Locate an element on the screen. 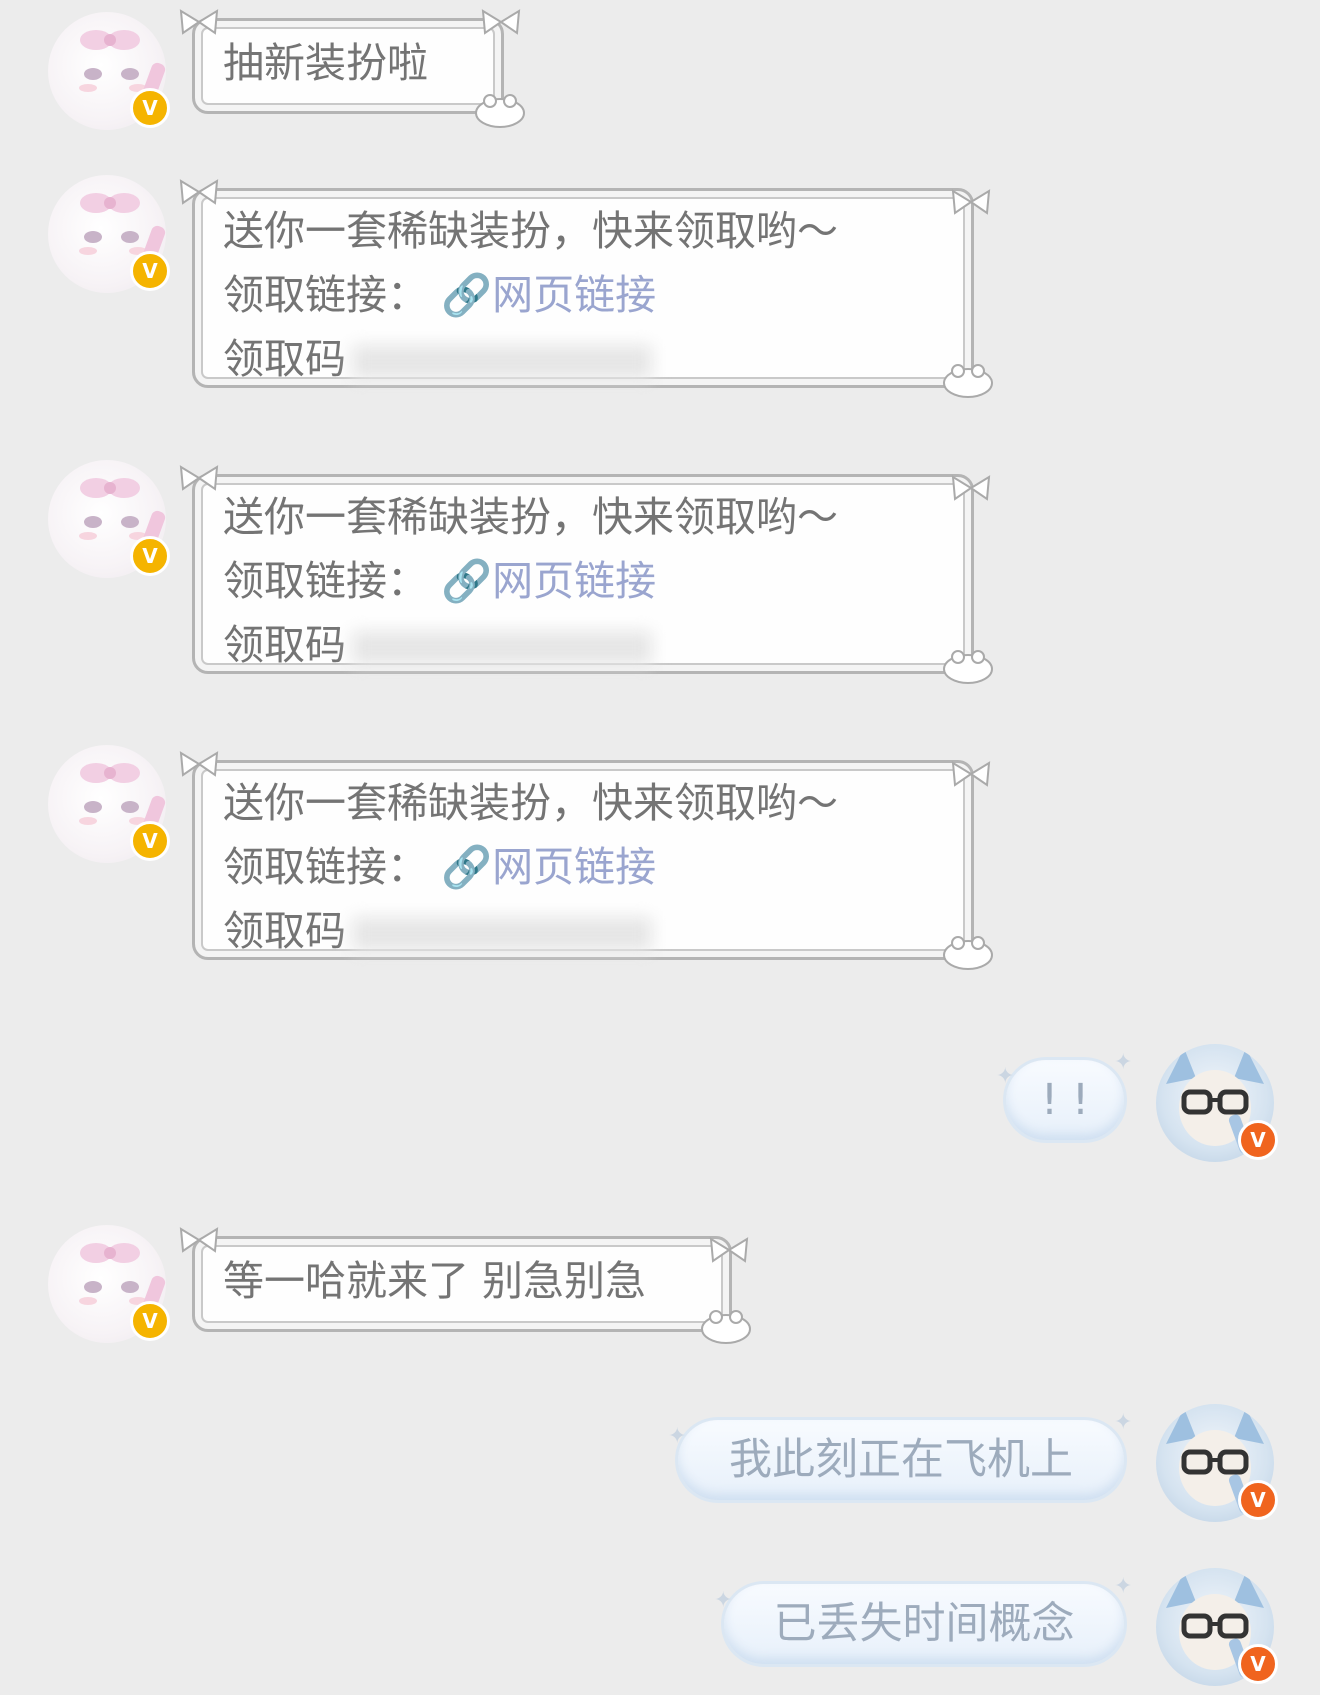 The image size is (1320, 1695). message-bubble: 已丢失时间概念 is located at coordinates (924, 1624).